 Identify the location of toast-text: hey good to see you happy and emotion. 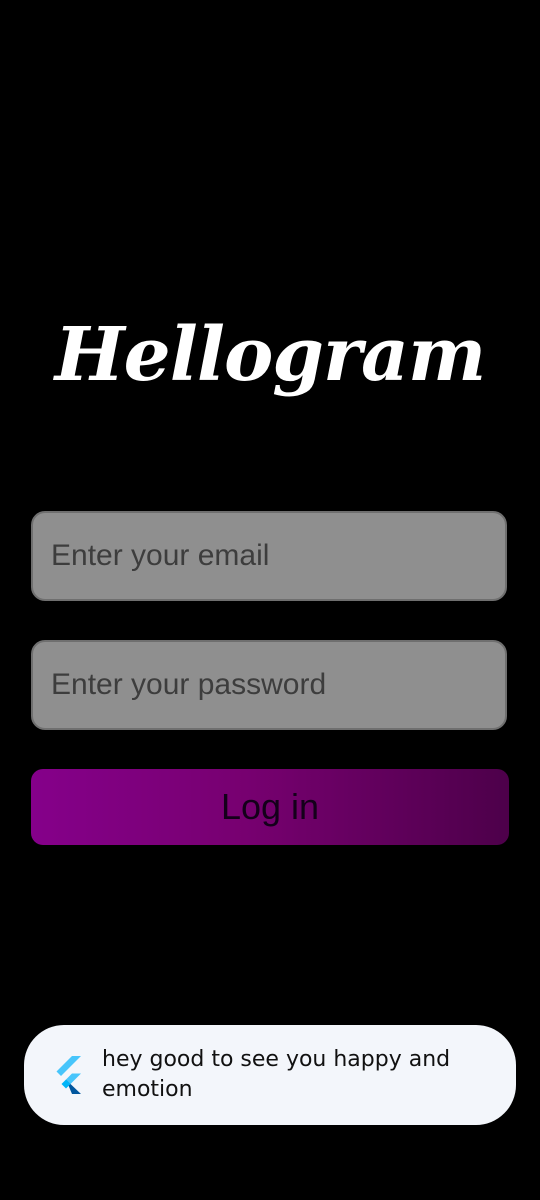
(276, 1074).